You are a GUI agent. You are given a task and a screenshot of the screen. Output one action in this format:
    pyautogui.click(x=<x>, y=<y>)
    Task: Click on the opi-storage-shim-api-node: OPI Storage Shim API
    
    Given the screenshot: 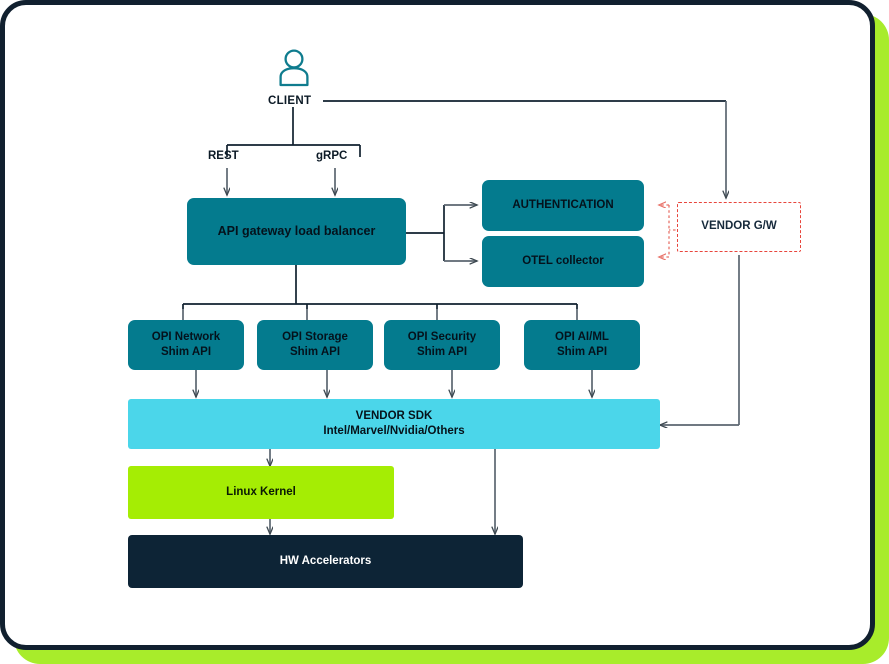 What is the action you would take?
    pyautogui.click(x=315, y=345)
    